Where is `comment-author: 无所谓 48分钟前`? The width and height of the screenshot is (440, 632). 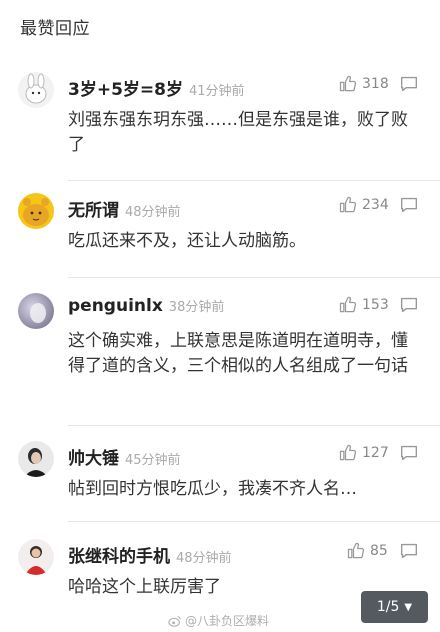 comment-author: 无所谓 48分钟前 is located at coordinates (124, 208).